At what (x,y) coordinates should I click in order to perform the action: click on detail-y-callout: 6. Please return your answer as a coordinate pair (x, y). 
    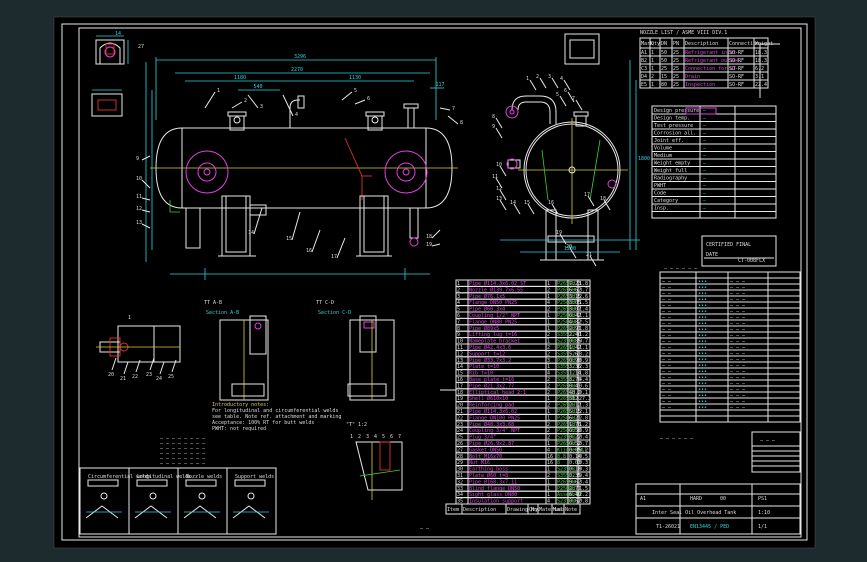
    Looking at the image, I should click on (391, 437).